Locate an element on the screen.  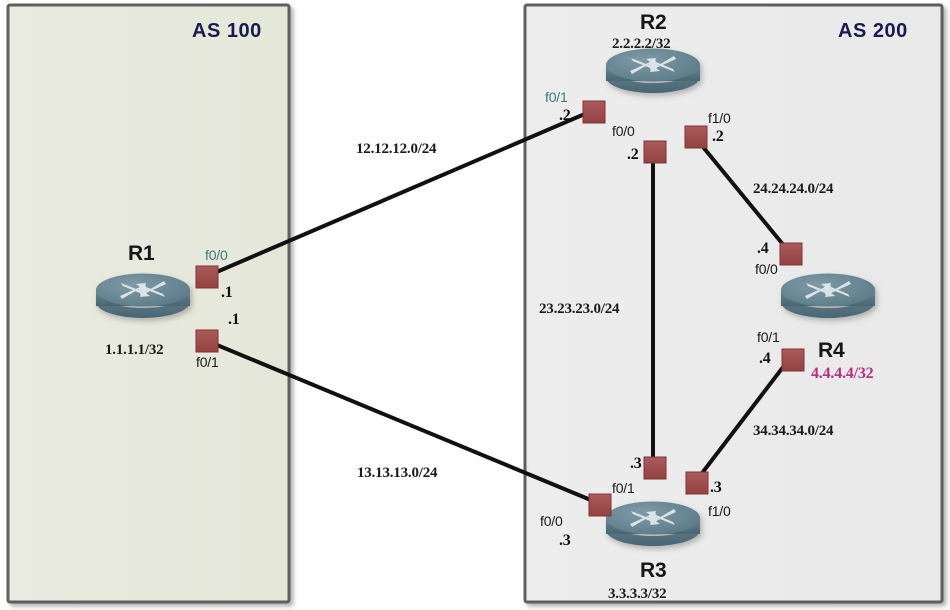
router-name-r2: R2 is located at coordinates (653, 22).